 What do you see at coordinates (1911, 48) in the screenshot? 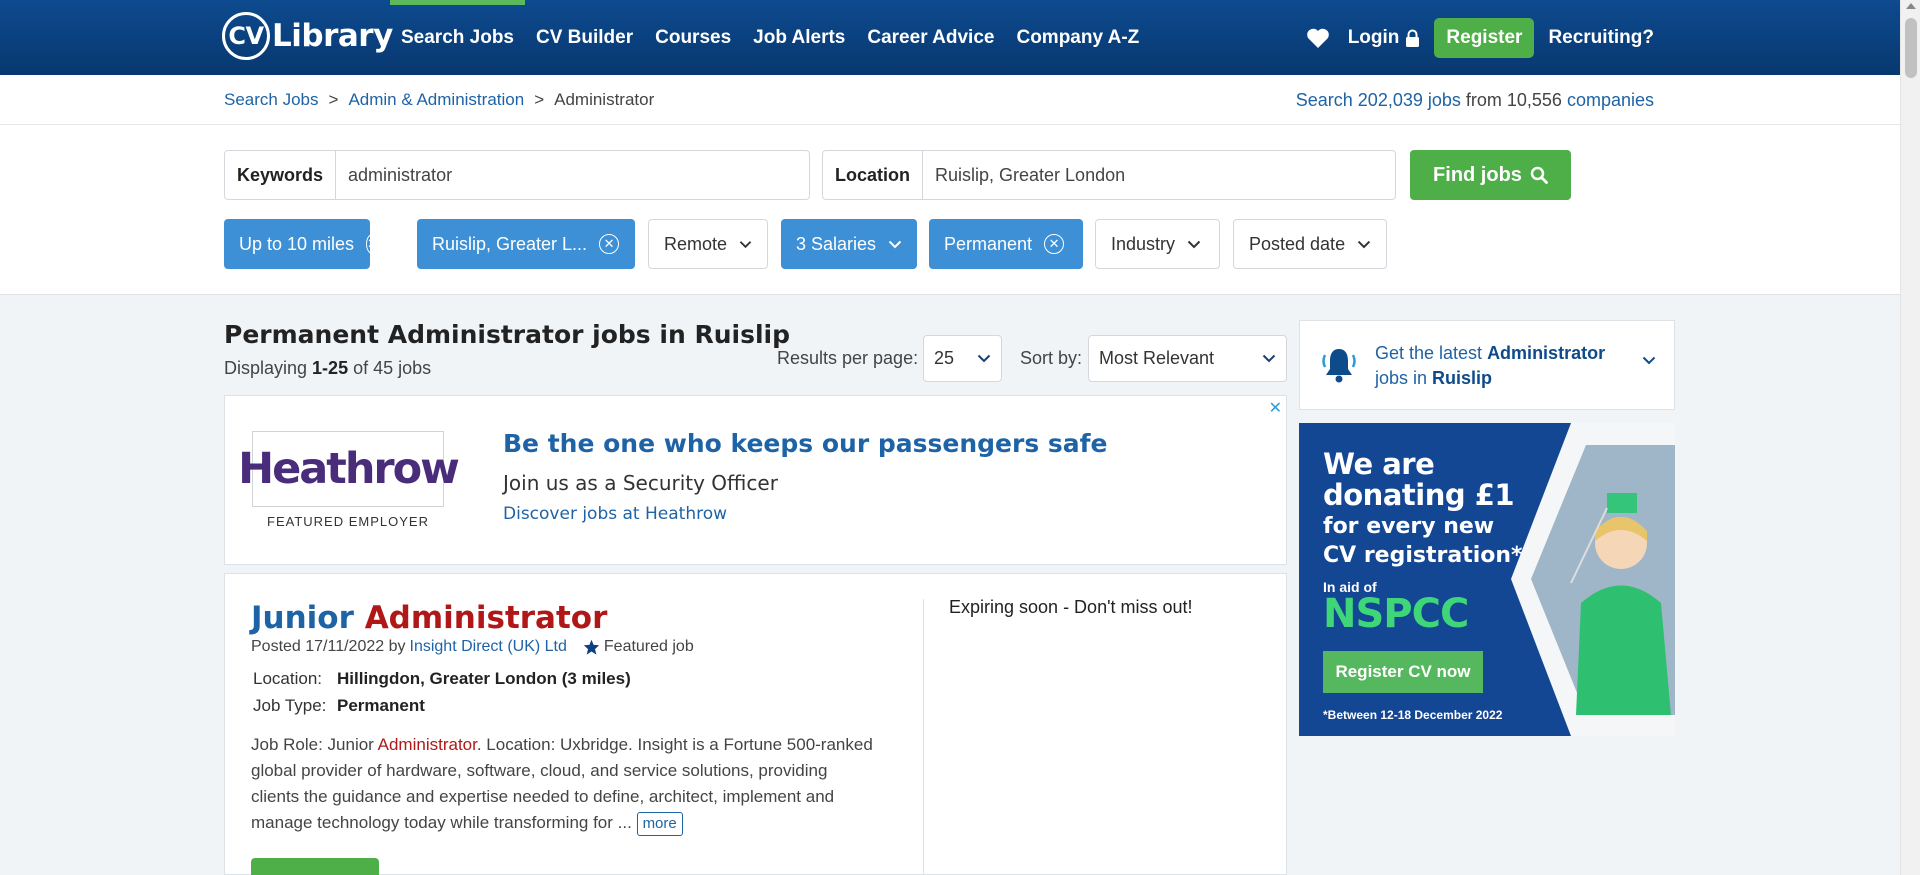
I see `scroll-thumb` at bounding box center [1911, 48].